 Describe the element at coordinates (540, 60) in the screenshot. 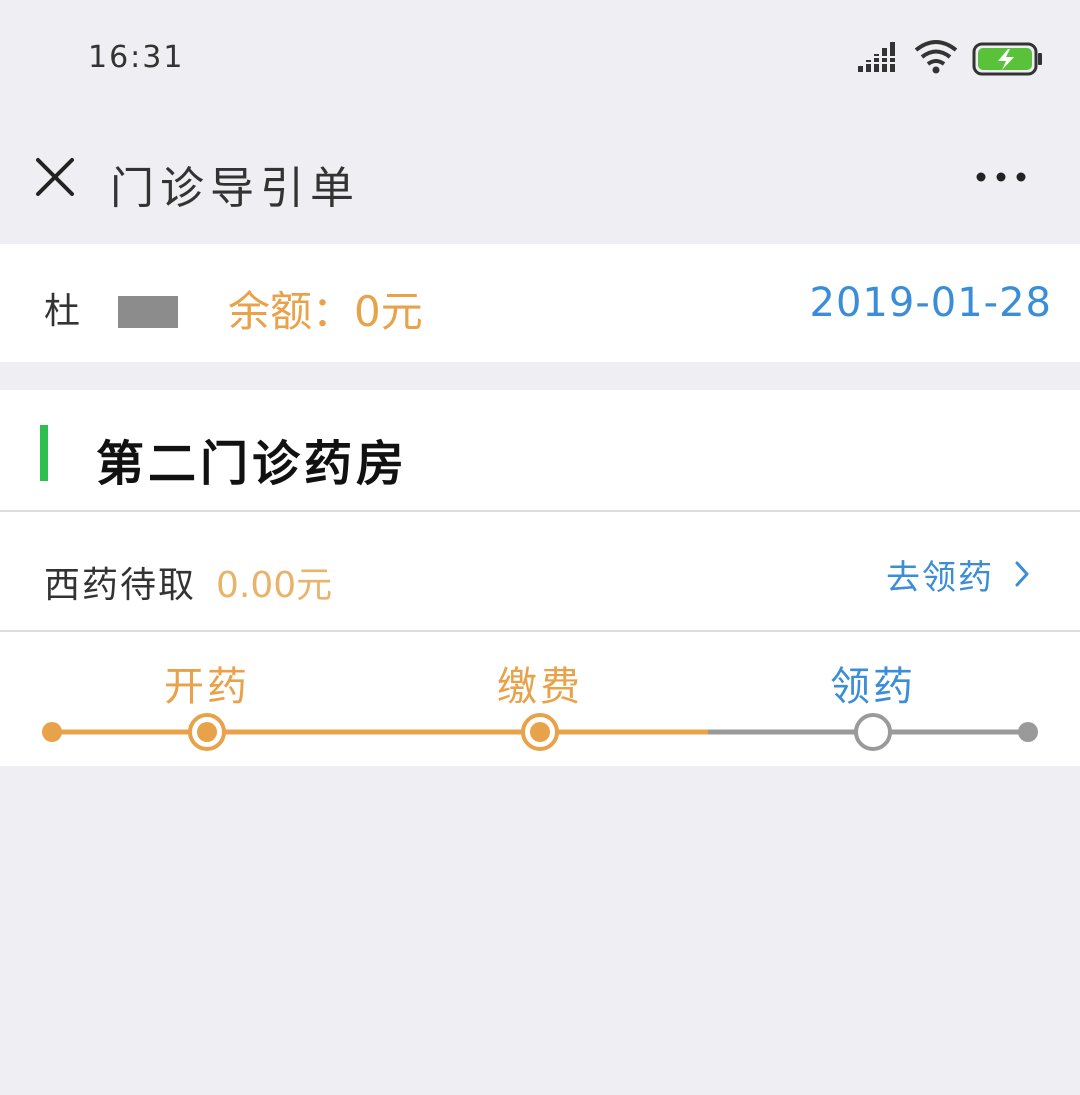

I see `status-bar: 16:31` at that location.